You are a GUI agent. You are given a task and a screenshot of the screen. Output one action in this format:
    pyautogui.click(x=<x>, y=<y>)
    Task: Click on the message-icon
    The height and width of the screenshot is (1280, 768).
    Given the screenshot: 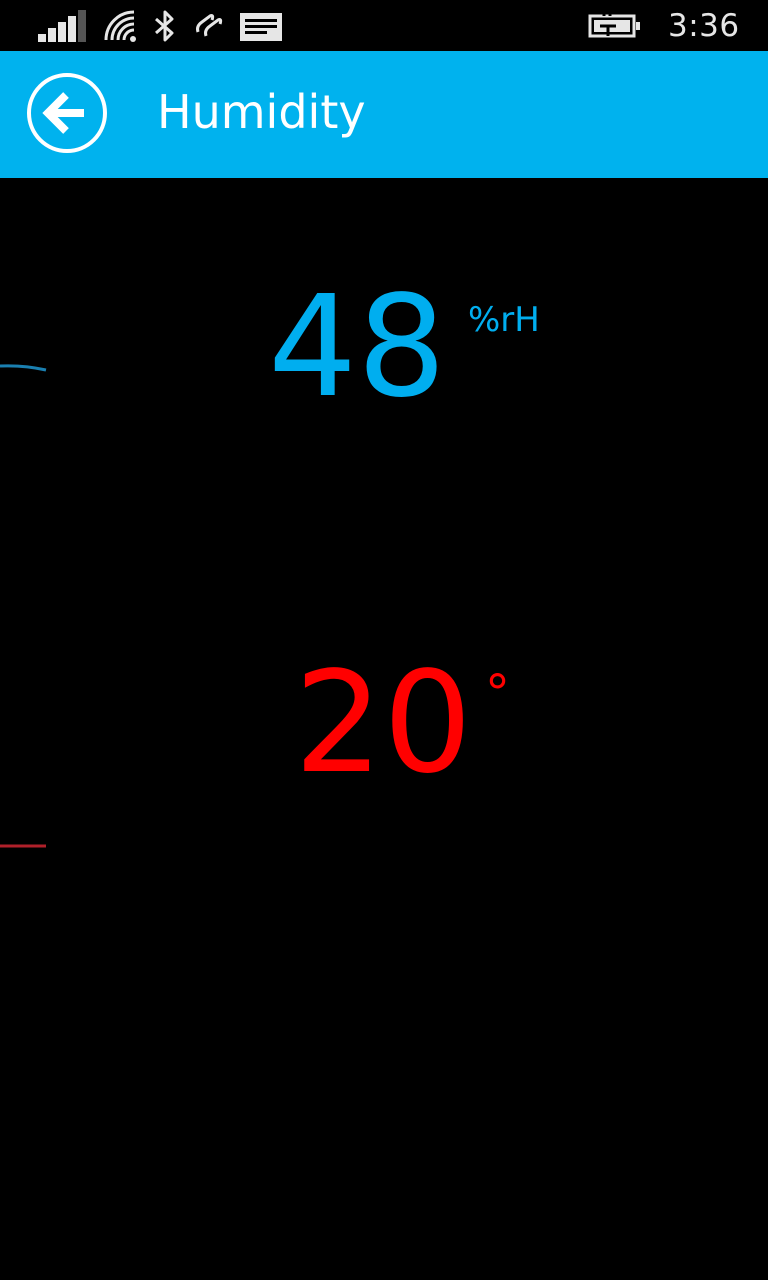 What is the action you would take?
    pyautogui.click(x=261, y=27)
    